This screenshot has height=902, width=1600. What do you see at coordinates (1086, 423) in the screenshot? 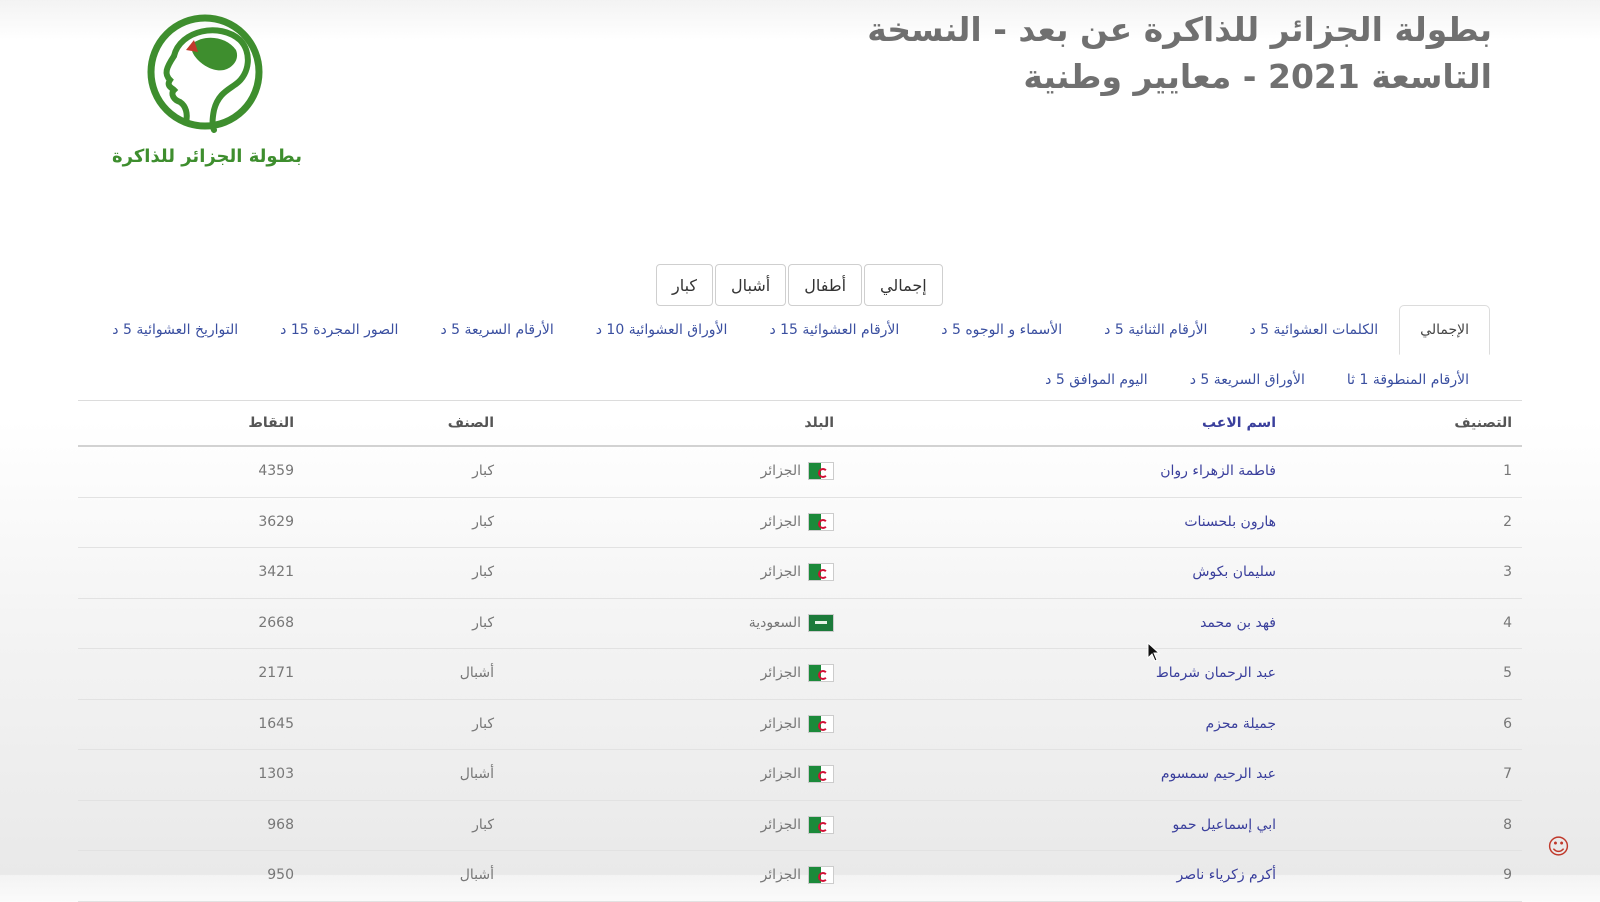
I see `header-name: اسم الاعب` at bounding box center [1086, 423].